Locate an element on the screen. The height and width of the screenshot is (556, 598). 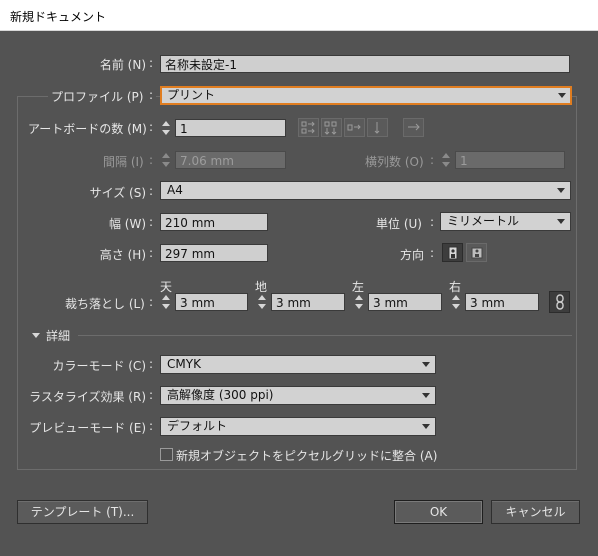
preview-mode-dropdown: デフォルト is located at coordinates (298, 426).